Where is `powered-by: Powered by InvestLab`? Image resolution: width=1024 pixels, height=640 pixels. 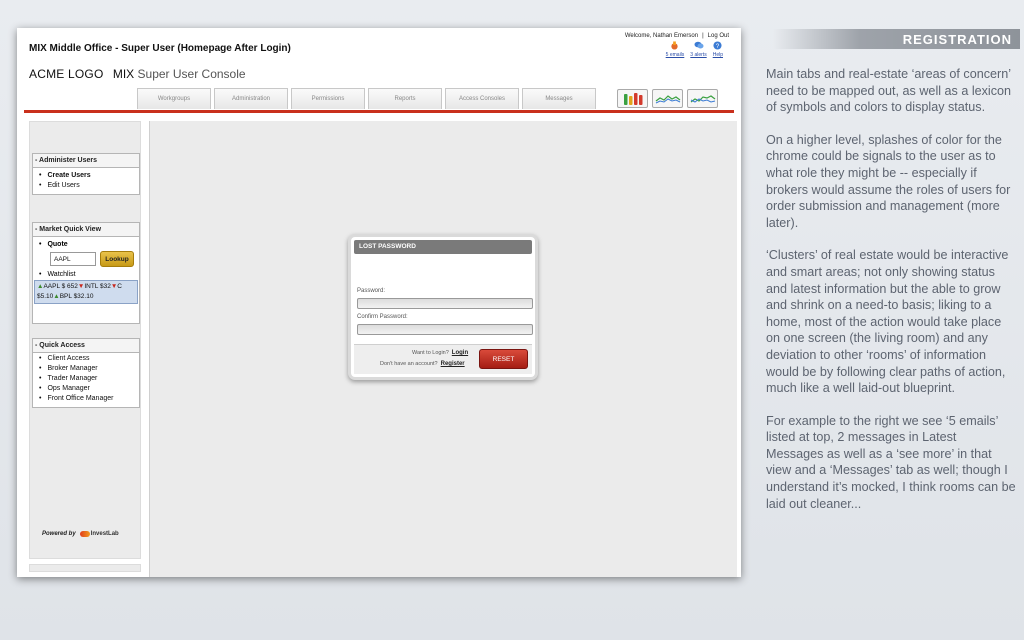 powered-by: Powered by InvestLab is located at coordinates (80, 534).